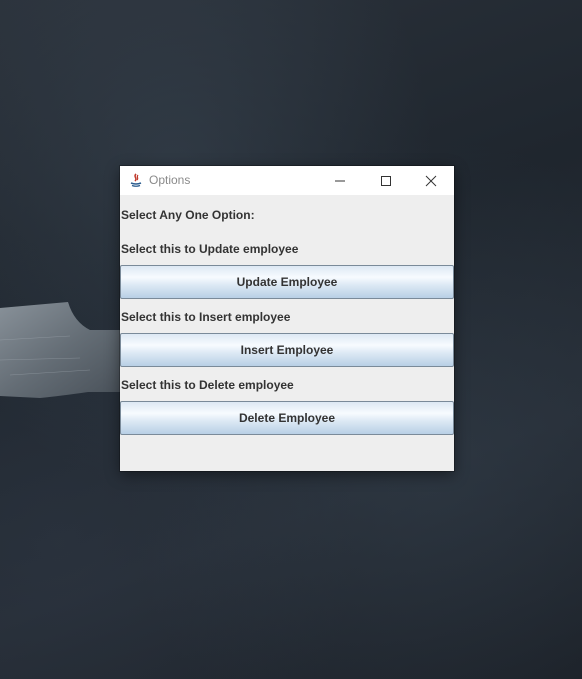 Image resolution: width=582 pixels, height=679 pixels. Describe the element at coordinates (287, 180) in the screenshot. I see `title-bar: Options` at that location.